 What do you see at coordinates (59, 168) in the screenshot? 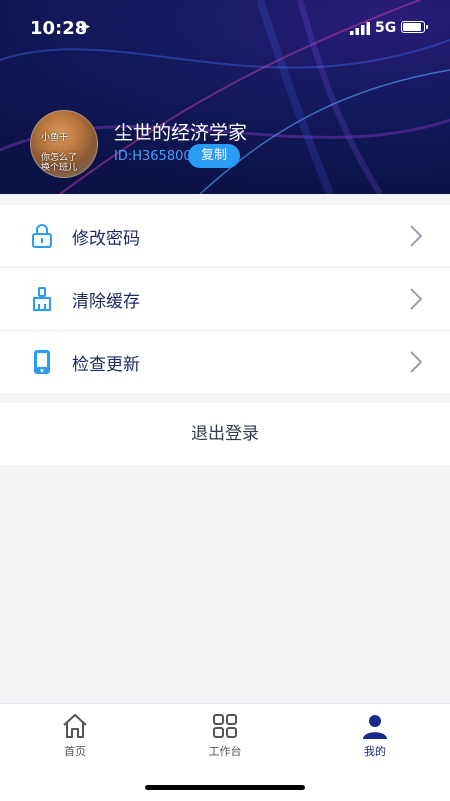
I see `avatar-caption-3: 换个班儿` at bounding box center [59, 168].